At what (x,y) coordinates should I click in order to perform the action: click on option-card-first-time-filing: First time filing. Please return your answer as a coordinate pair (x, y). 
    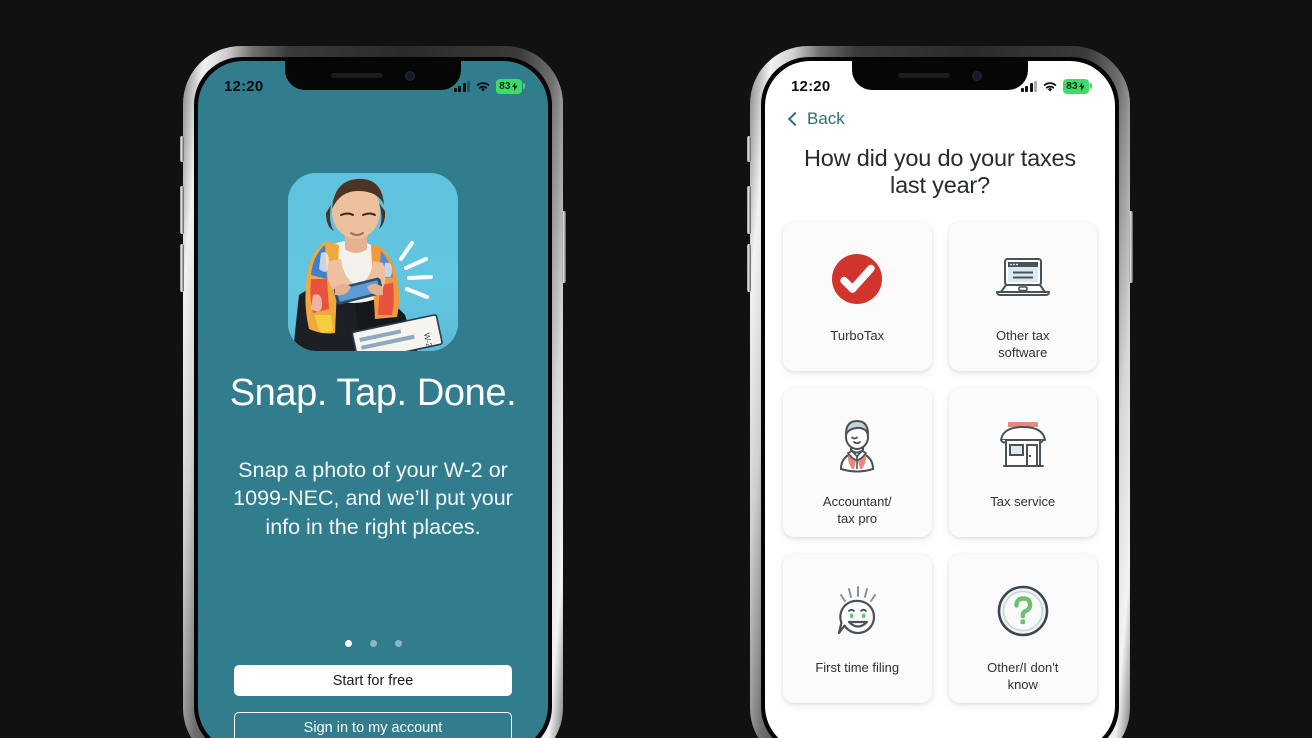
    Looking at the image, I should click on (857, 628).